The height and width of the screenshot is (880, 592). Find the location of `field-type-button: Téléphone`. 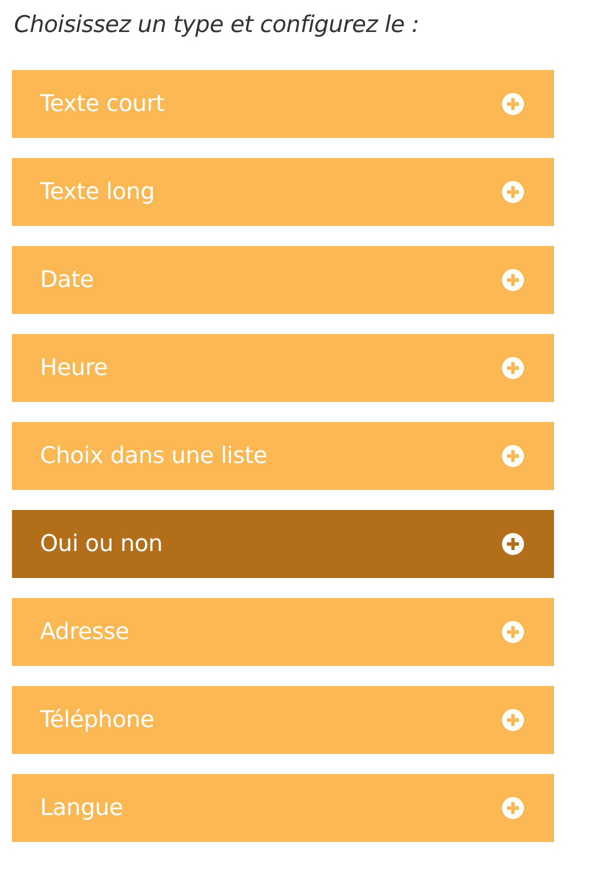

field-type-button: Téléphone is located at coordinates (283, 720).